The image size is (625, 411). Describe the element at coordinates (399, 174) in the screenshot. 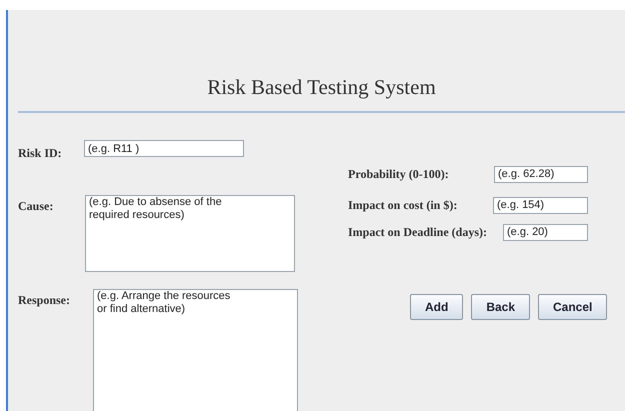

I see `field-label: Probability (0-100):` at that location.